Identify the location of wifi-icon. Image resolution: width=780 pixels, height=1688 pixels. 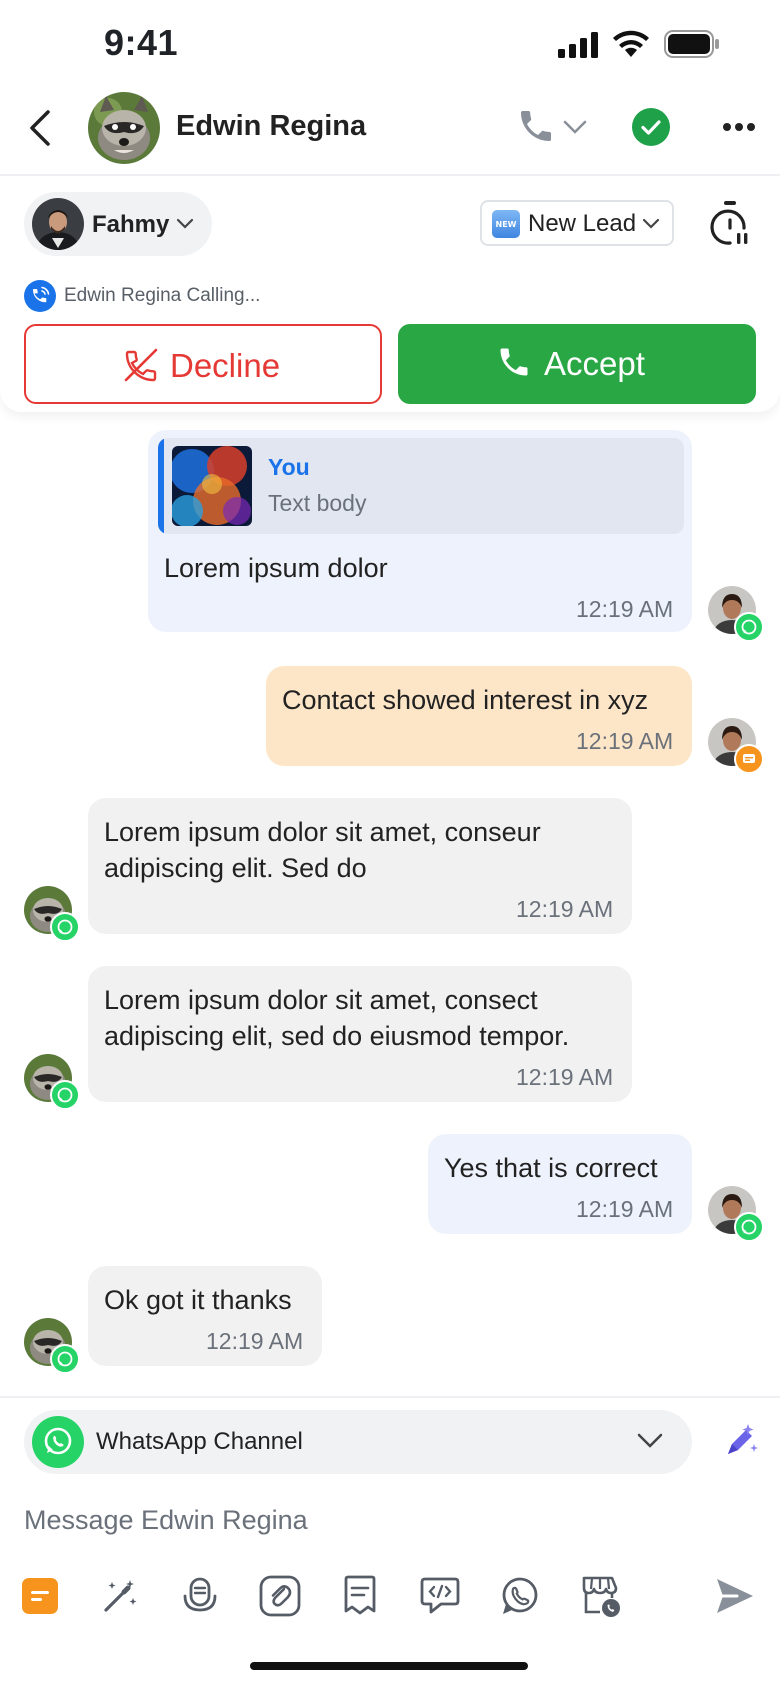
(631, 43).